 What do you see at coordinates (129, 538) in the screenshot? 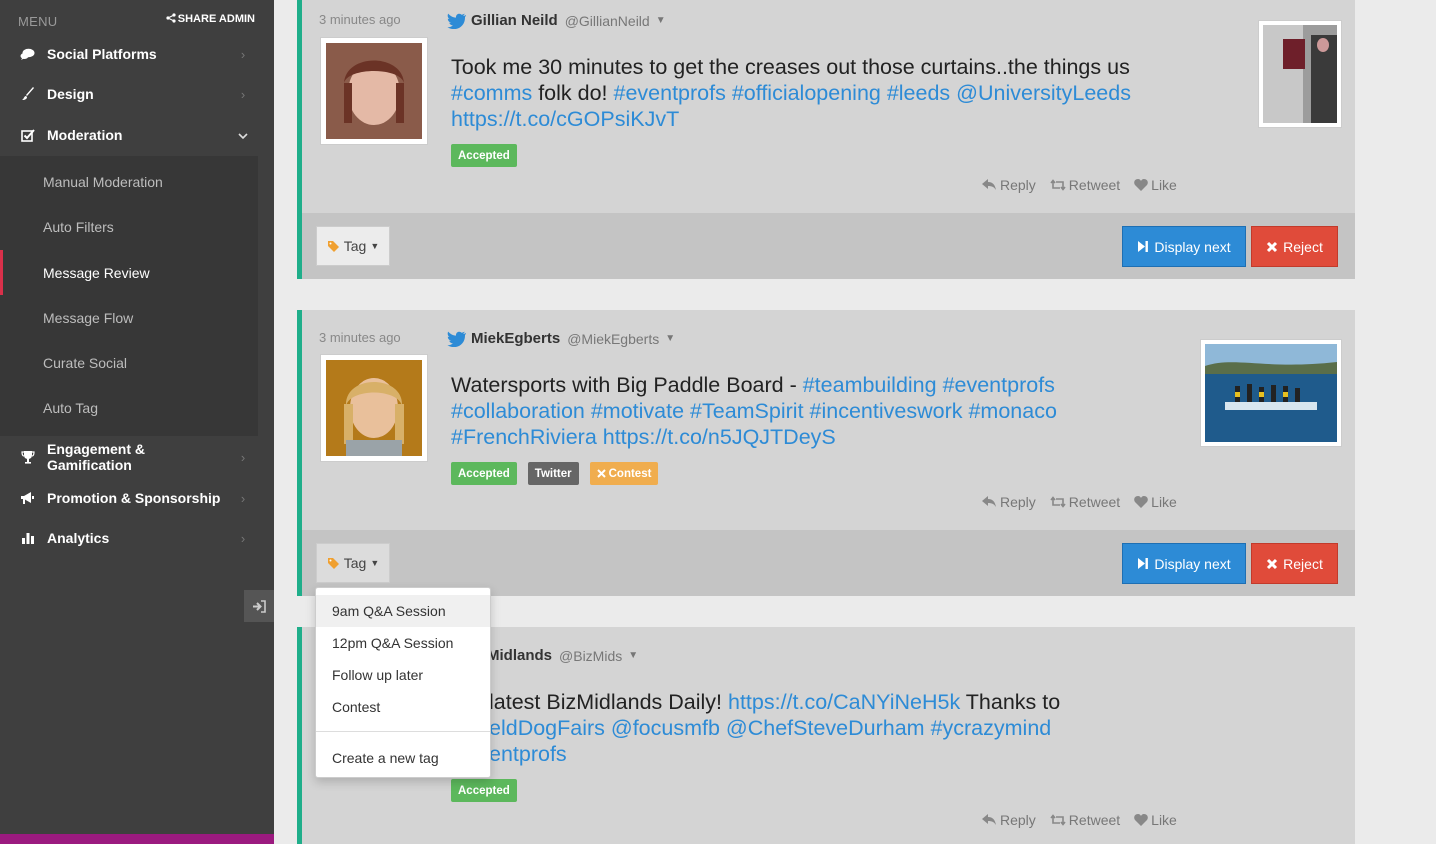
I see `sidebar-item-analytics: Analytics ›` at bounding box center [129, 538].